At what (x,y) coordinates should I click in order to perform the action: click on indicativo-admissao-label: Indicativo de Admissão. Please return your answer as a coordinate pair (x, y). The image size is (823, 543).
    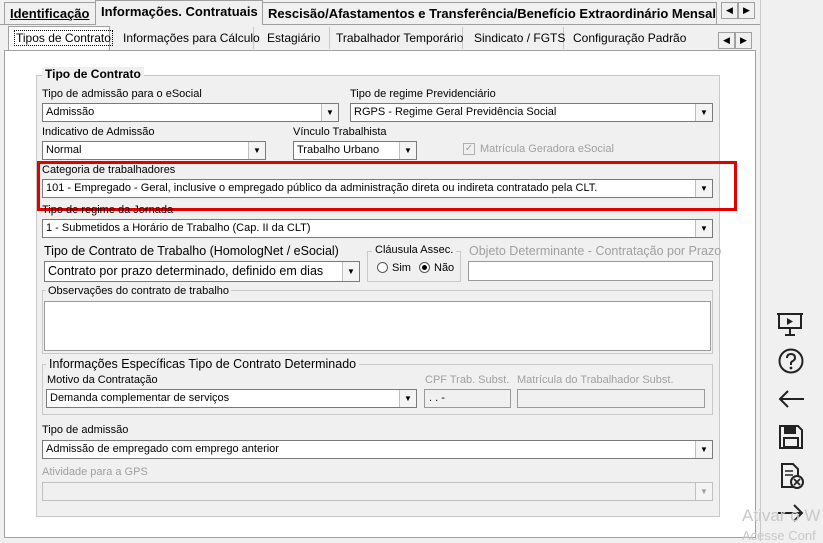
    Looking at the image, I should click on (98, 132).